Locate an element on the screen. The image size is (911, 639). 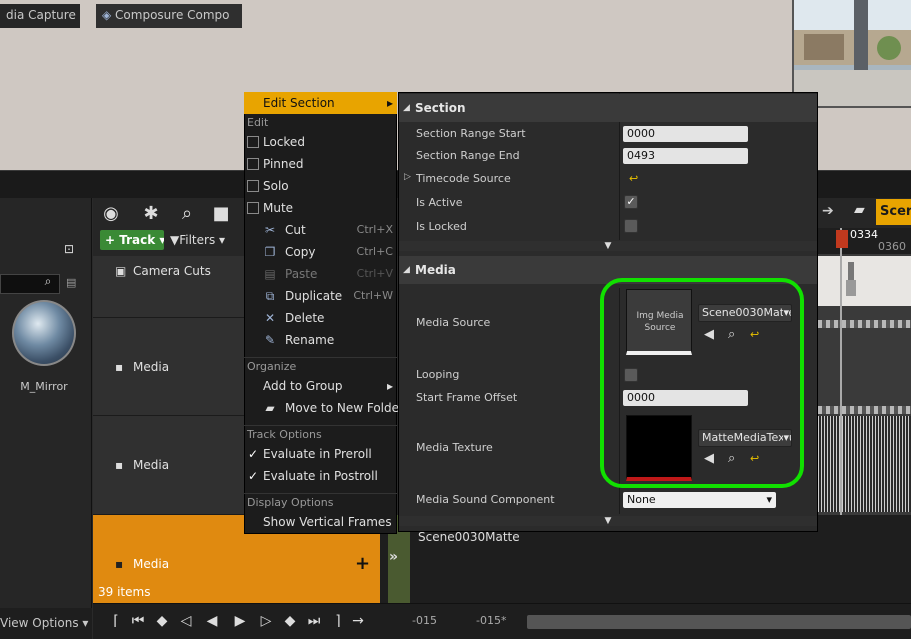
playhead-marker is located at coordinates (842, 239).